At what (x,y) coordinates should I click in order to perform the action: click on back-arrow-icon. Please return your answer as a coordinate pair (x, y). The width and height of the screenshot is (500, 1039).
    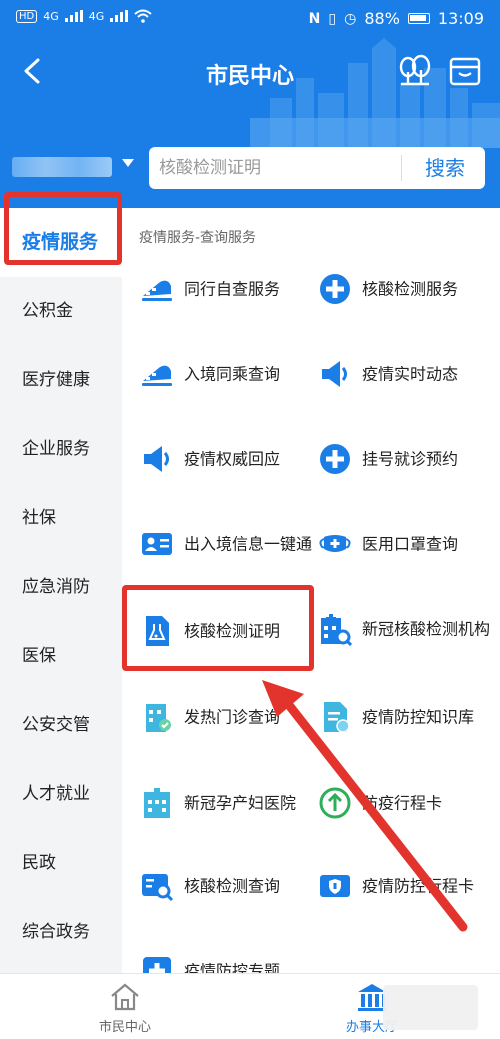
    Looking at the image, I should click on (32, 71).